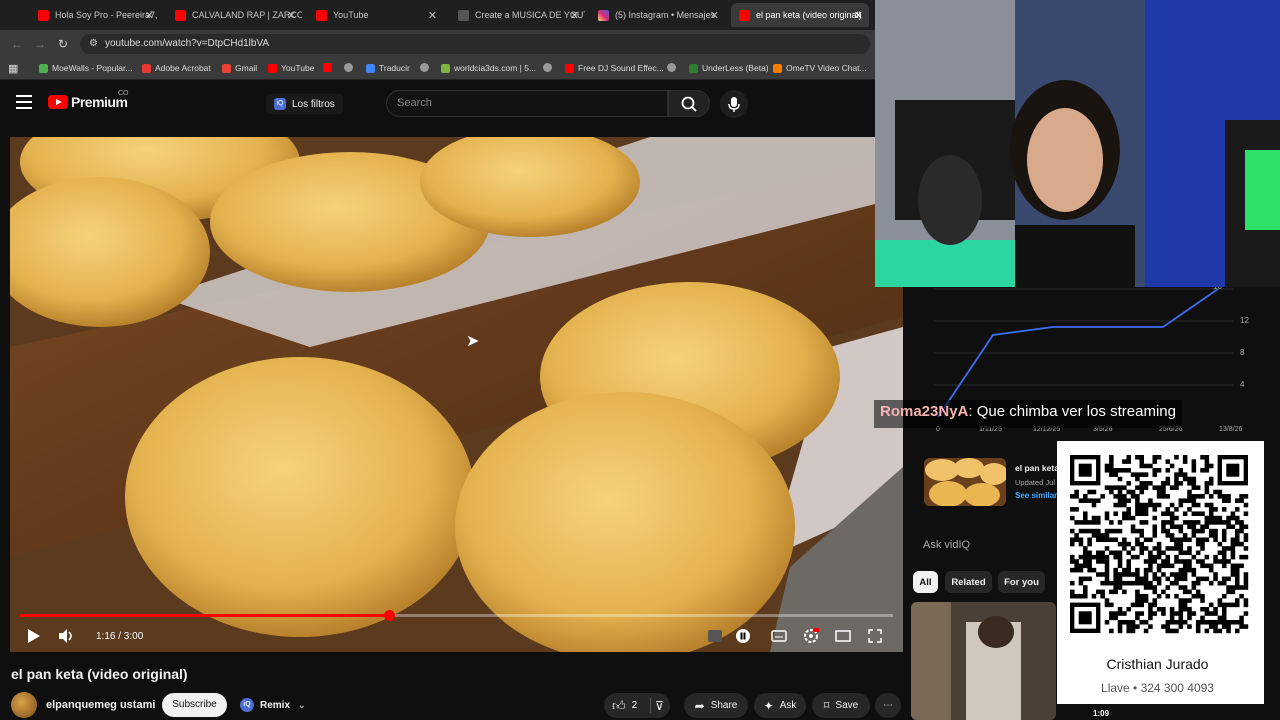 This screenshot has width=1280, height=720. What do you see at coordinates (204, 615) in the screenshot?
I see `progress-fill` at bounding box center [204, 615].